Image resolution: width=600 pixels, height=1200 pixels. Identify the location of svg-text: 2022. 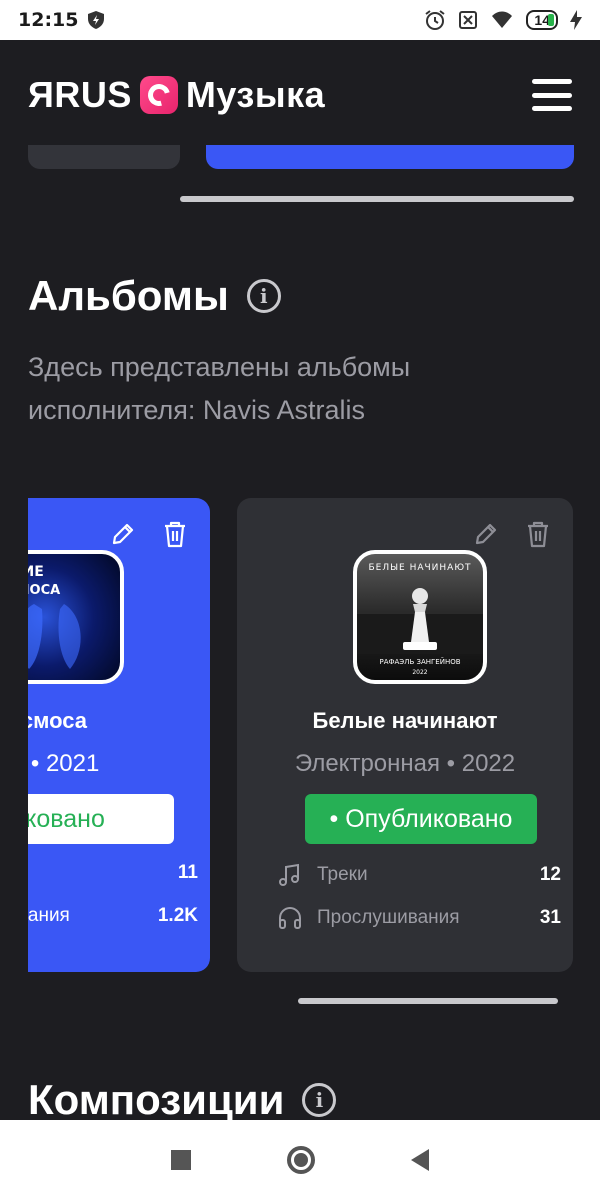
(419, 672).